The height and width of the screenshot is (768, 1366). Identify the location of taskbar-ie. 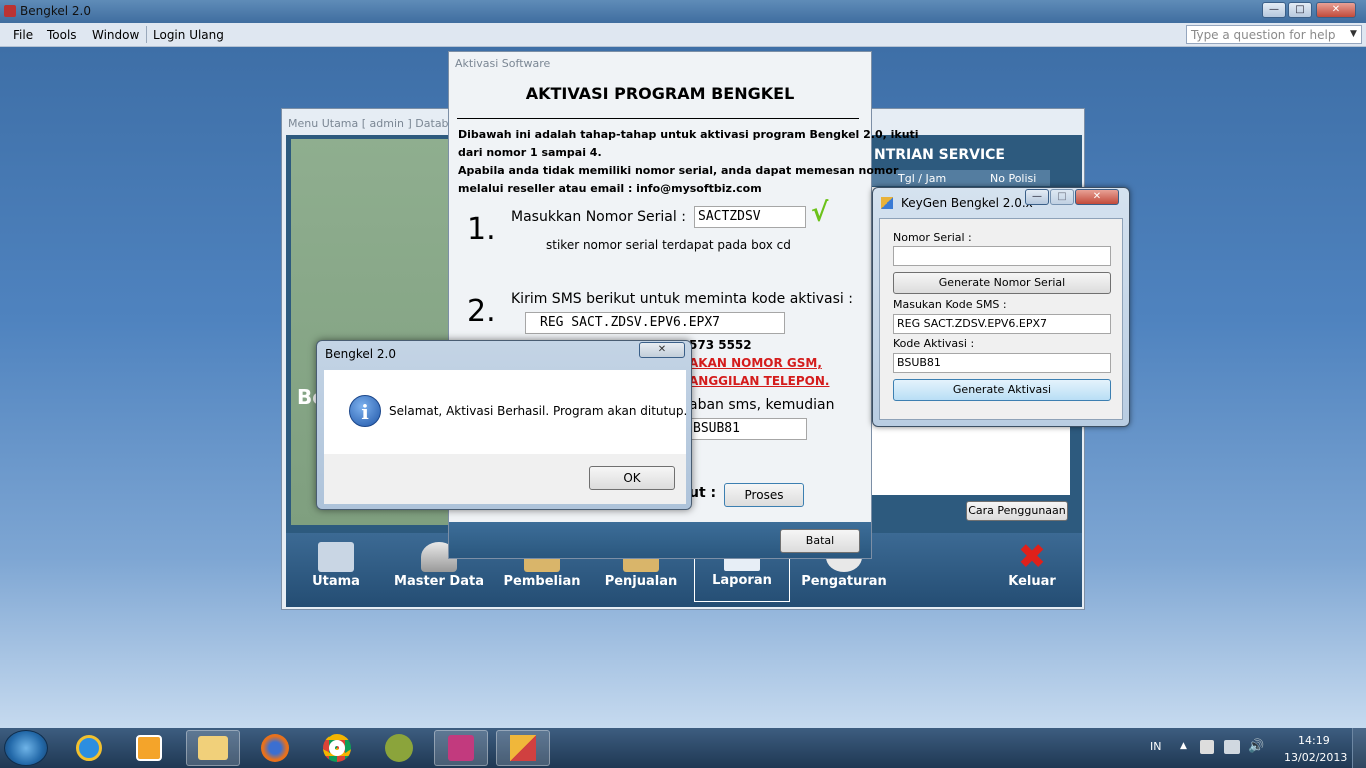
(89, 748).